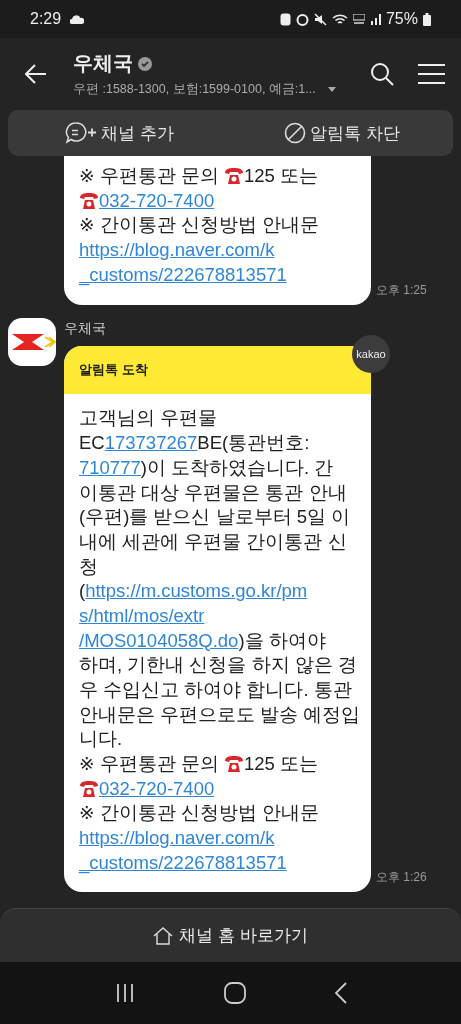 Image resolution: width=461 pixels, height=1024 pixels. Describe the element at coordinates (331, 89) in the screenshot. I see `caret-icon` at that location.